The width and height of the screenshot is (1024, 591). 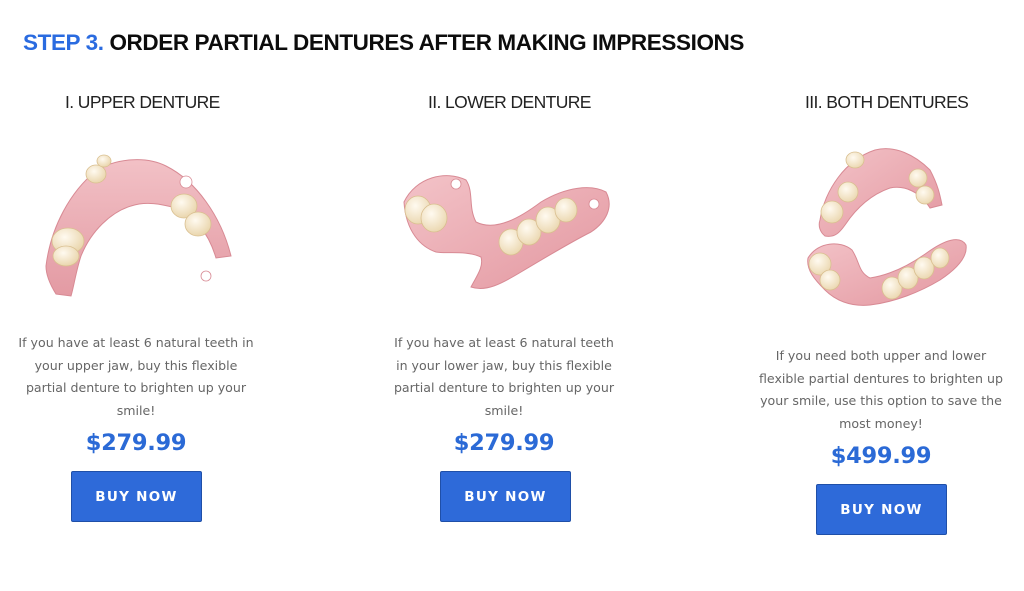 What do you see at coordinates (142, 102) in the screenshot?
I see `product-title: I. UPPER DENTURE` at bounding box center [142, 102].